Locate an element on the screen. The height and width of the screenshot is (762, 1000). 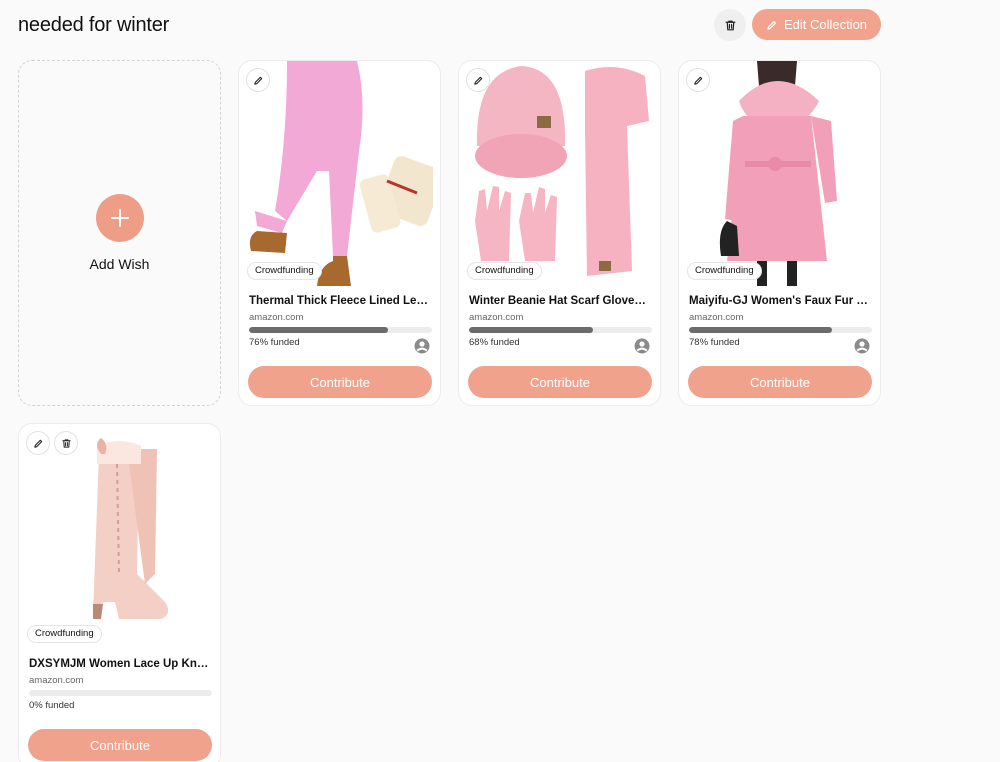
funded-text: 78% funded is located at coordinates (714, 342).